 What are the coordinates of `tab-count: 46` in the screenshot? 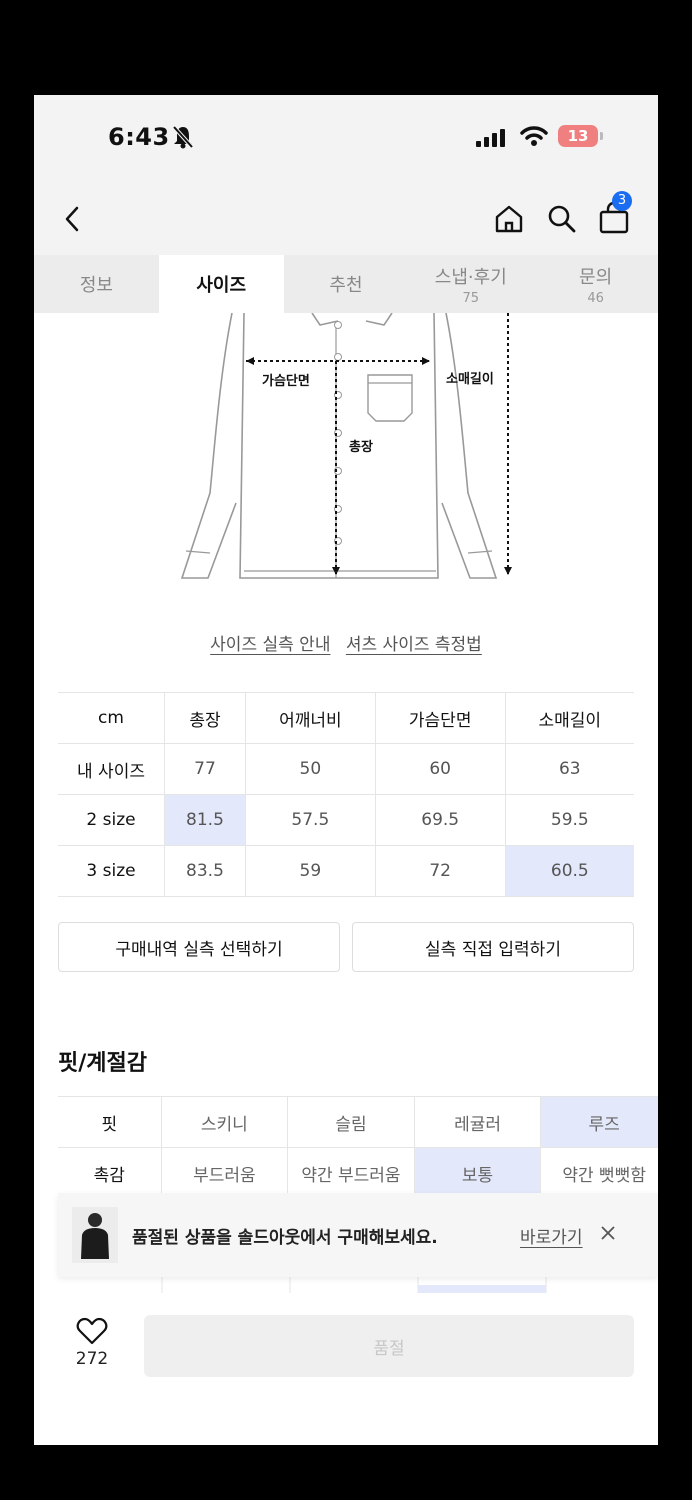 It's located at (595, 298).